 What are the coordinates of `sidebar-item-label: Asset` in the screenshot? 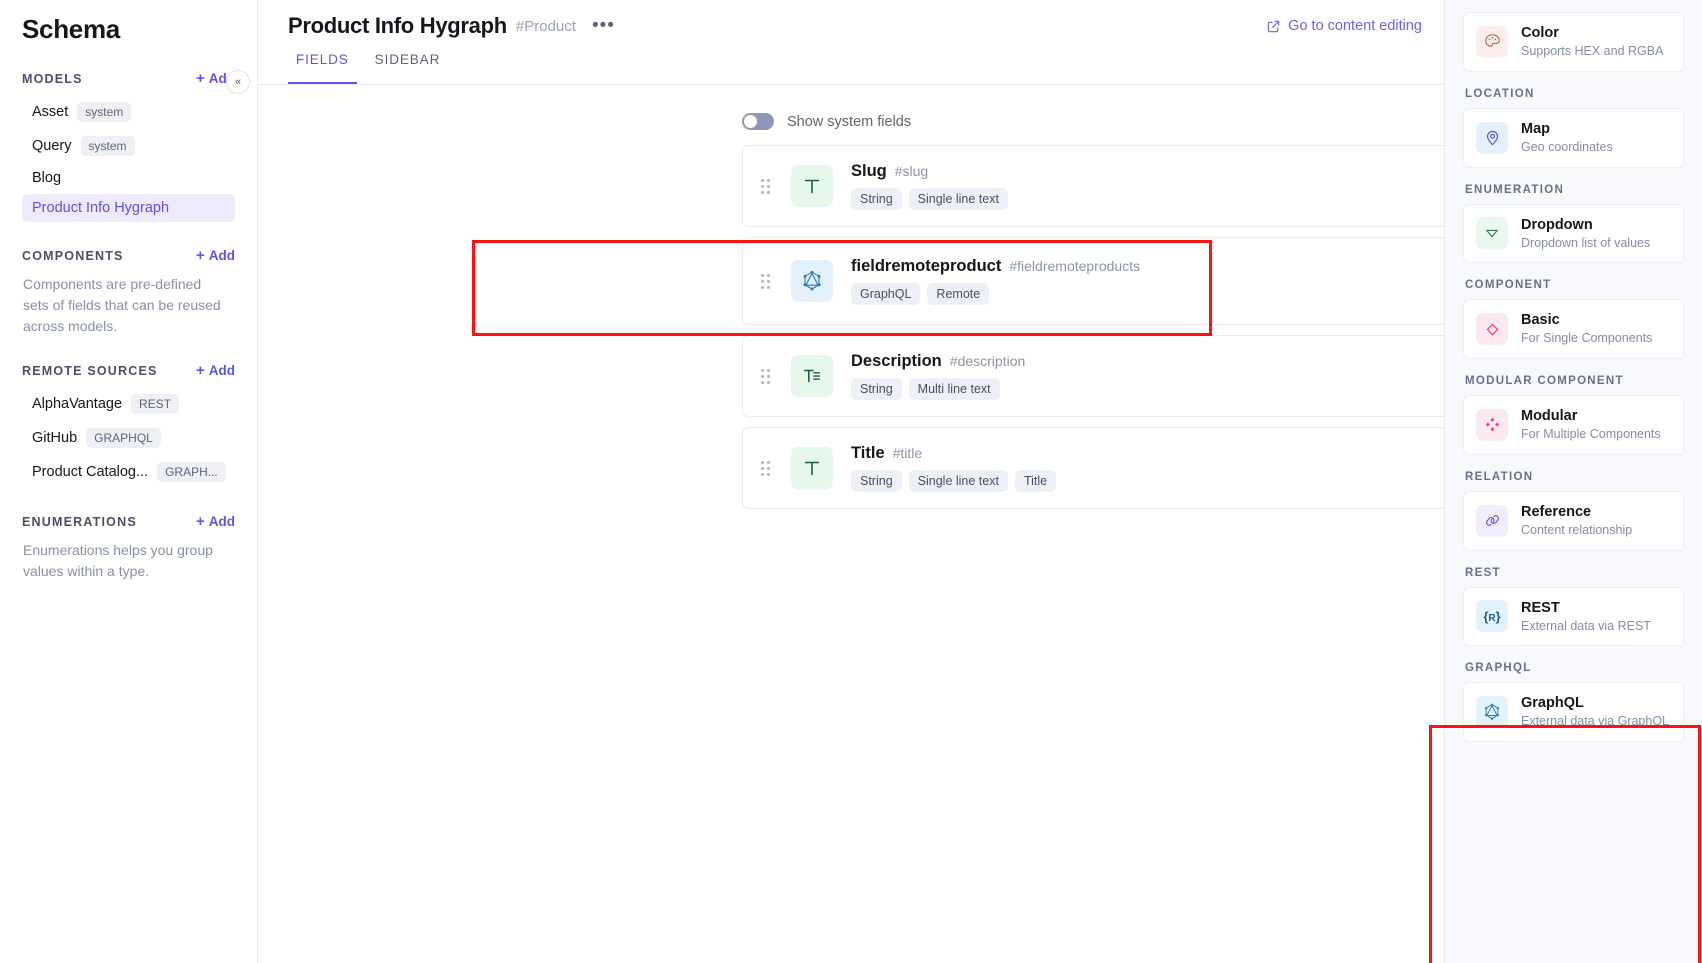 It's located at (50, 112).